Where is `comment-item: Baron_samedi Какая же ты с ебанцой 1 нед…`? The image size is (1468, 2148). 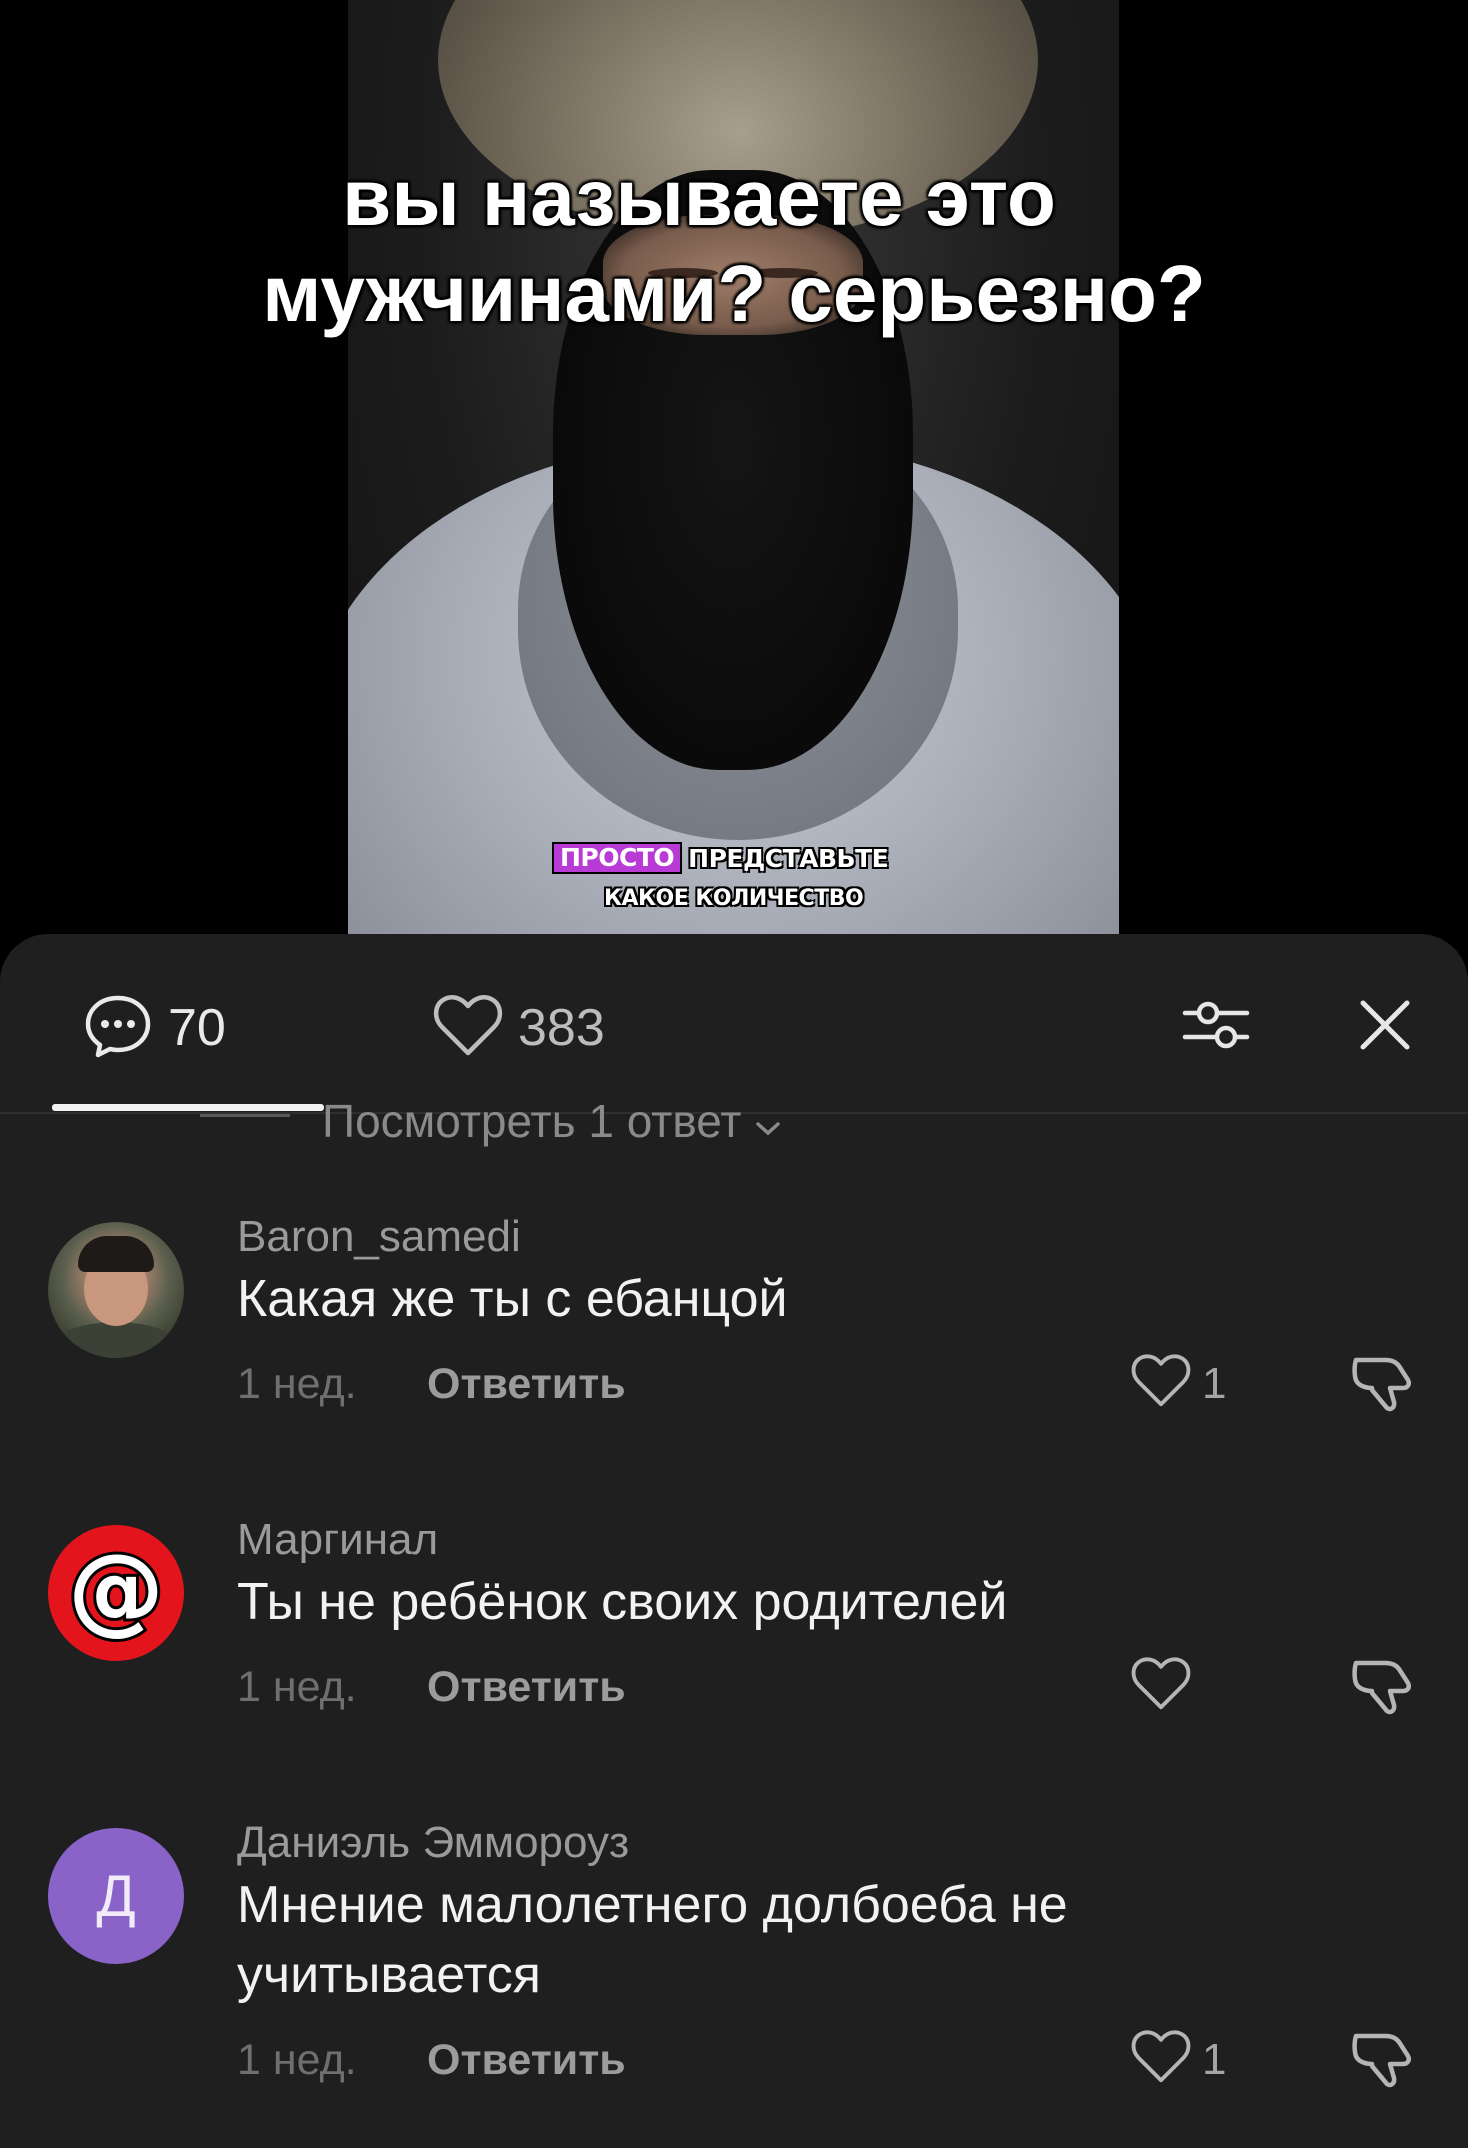
comment-item: Baron_samedi Какая же ты с ебанцой 1 нед… is located at coordinates (734, 1363).